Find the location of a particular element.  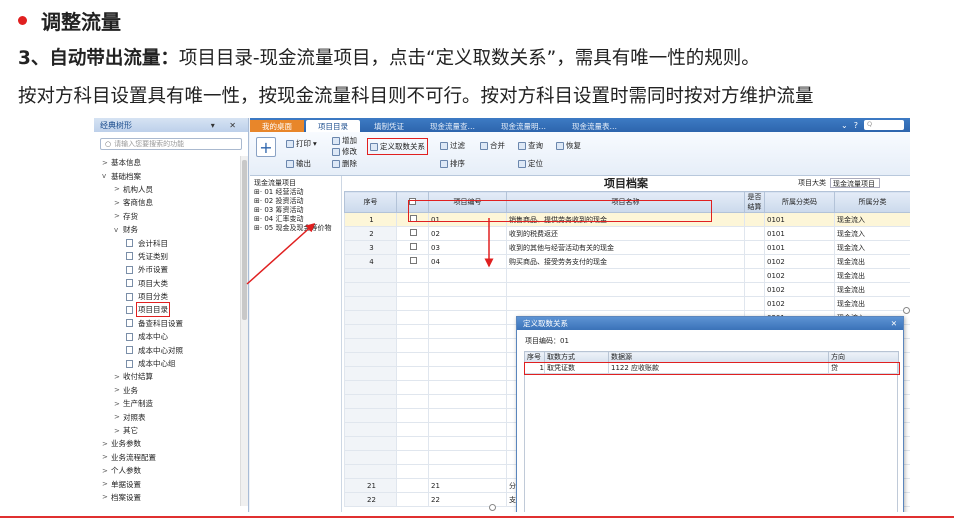

section-heading: 调整流量 is located at coordinates (69, 20).